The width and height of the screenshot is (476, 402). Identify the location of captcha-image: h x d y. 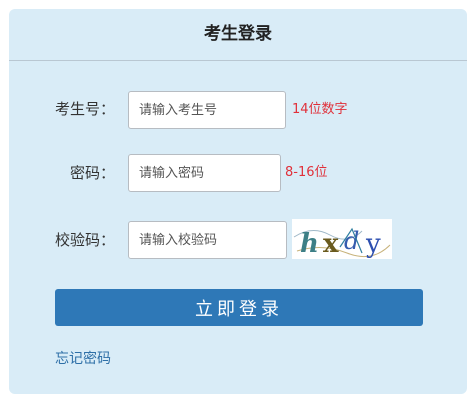
(342, 239).